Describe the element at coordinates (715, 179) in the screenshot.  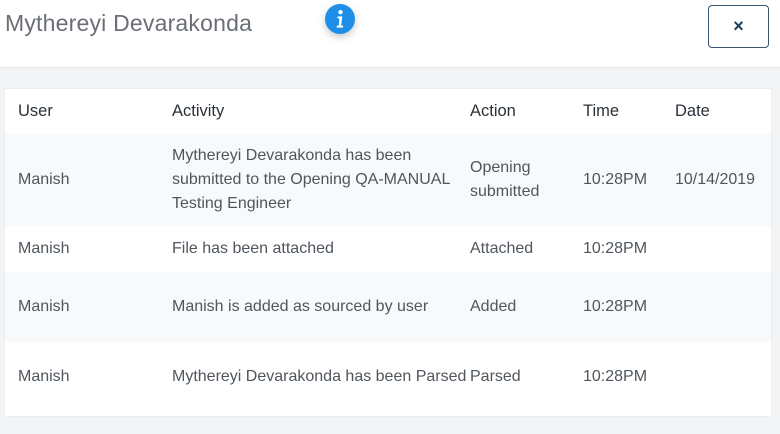
I see `cell-date: 10/14/2019` at that location.